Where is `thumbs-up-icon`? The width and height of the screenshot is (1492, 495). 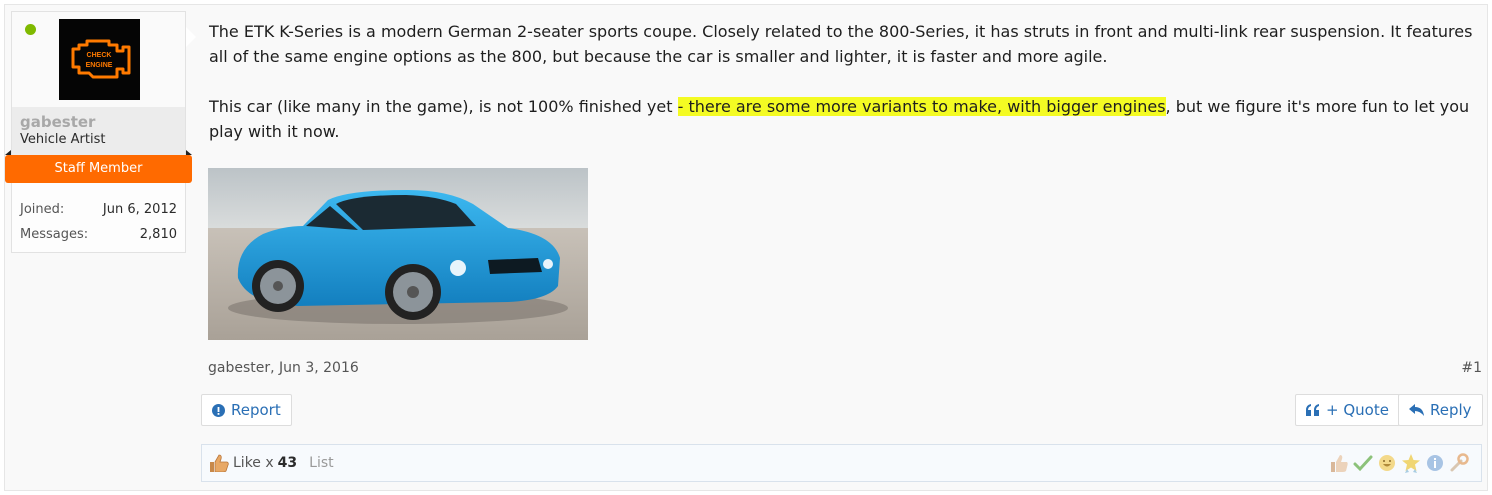
thumbs-up-icon is located at coordinates (219, 463).